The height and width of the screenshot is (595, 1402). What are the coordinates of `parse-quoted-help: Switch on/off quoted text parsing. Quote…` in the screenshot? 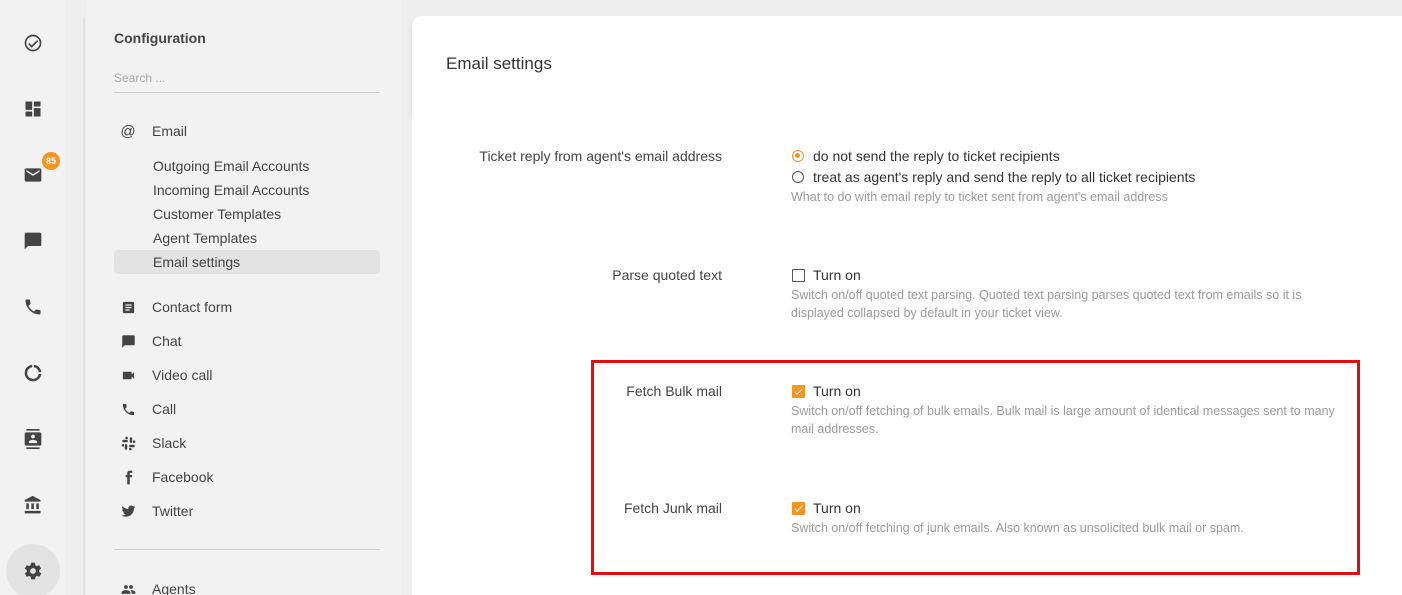 It's located at (1046, 304).